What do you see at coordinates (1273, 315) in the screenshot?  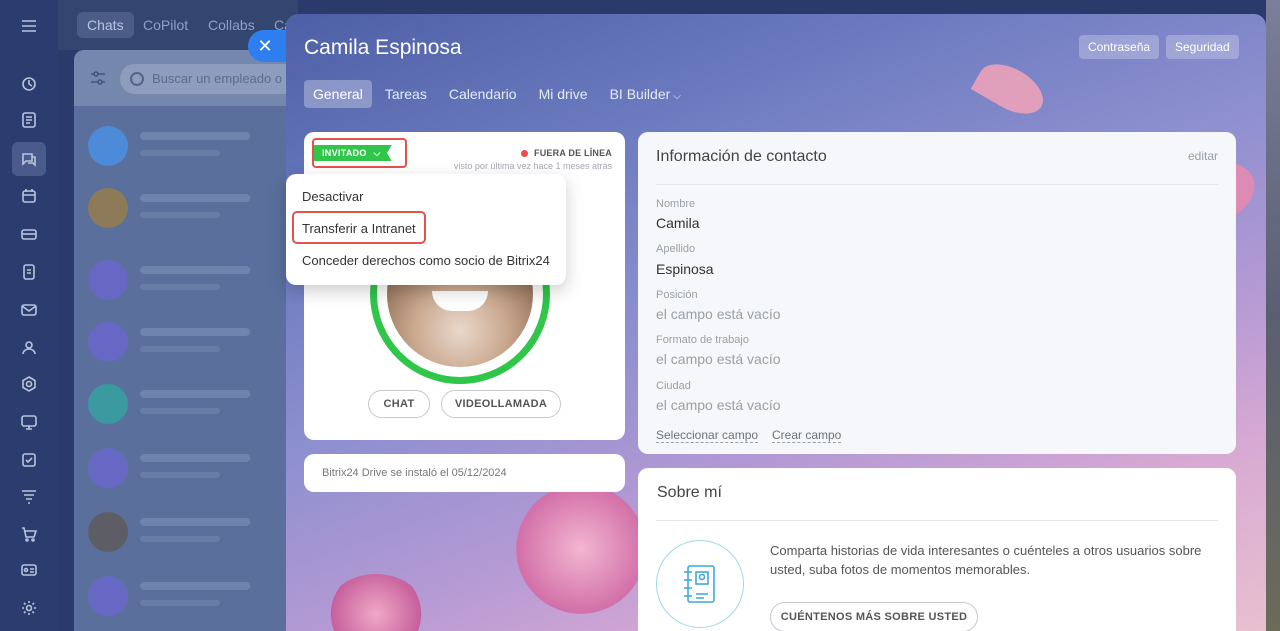 I see `background-edge` at bounding box center [1273, 315].